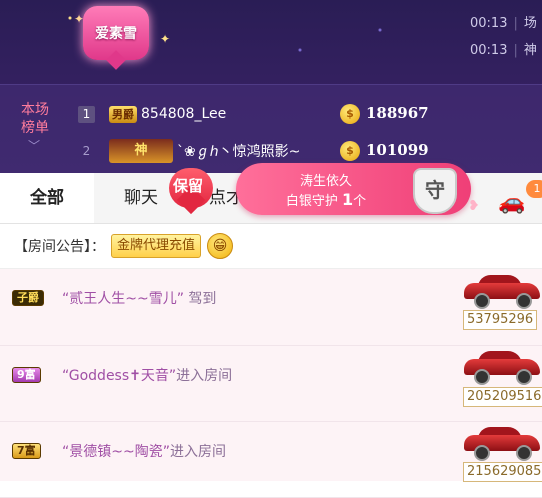 The height and width of the screenshot is (498, 542). Describe the element at coordinates (500, 320) in the screenshot. I see `user-id: 53795296` at that location.